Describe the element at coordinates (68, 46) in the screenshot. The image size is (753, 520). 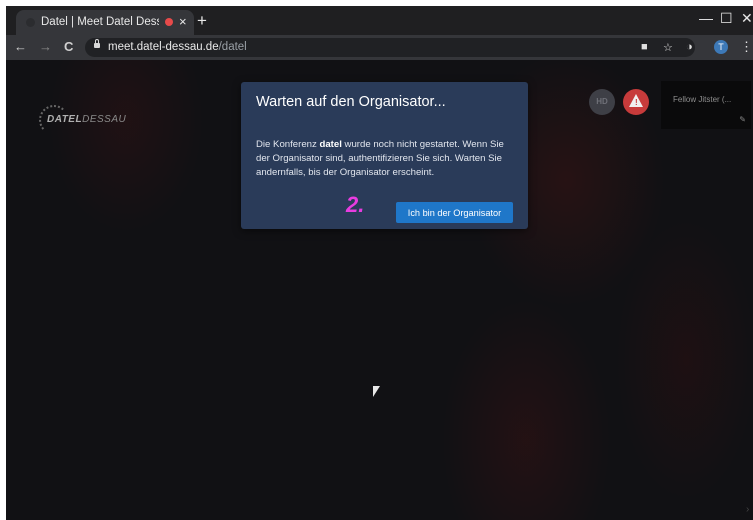
I see `reload-icon: C` at that location.